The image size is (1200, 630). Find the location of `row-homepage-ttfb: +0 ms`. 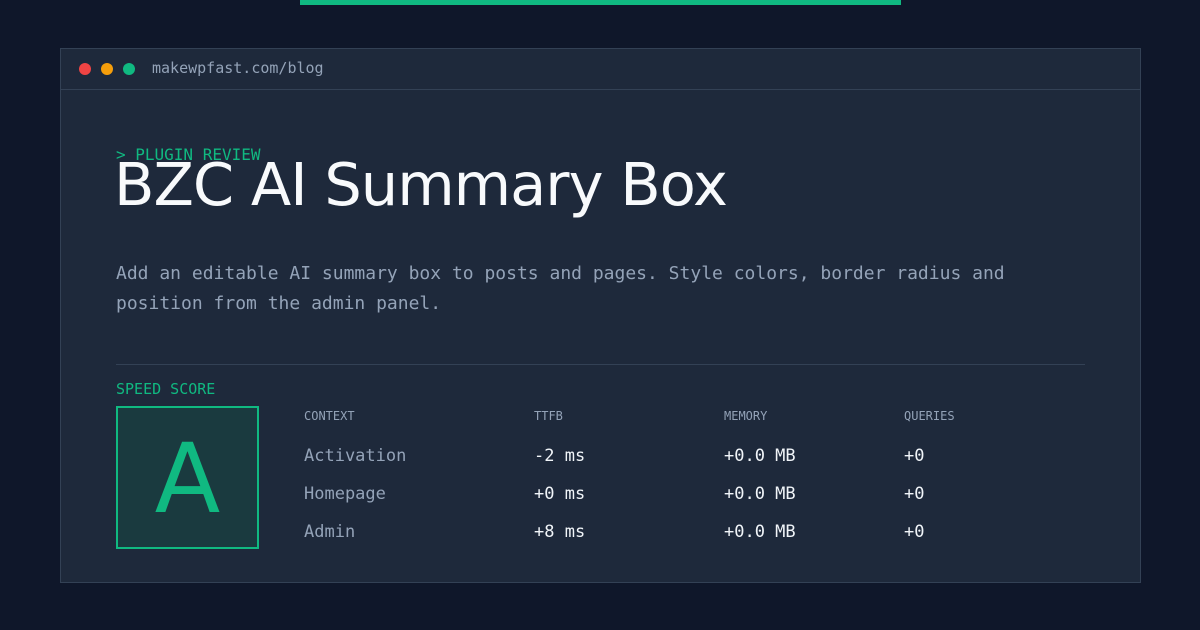

row-homepage-ttfb: +0 ms is located at coordinates (560, 494).